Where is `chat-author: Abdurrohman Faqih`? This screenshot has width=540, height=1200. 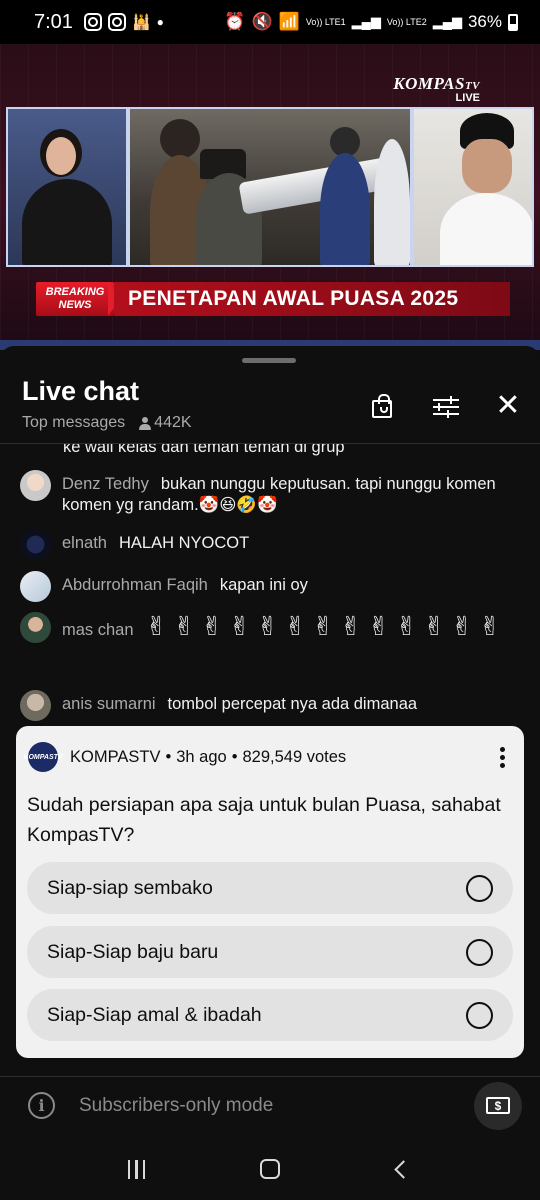 chat-author: Abdurrohman Faqih is located at coordinates (135, 585).